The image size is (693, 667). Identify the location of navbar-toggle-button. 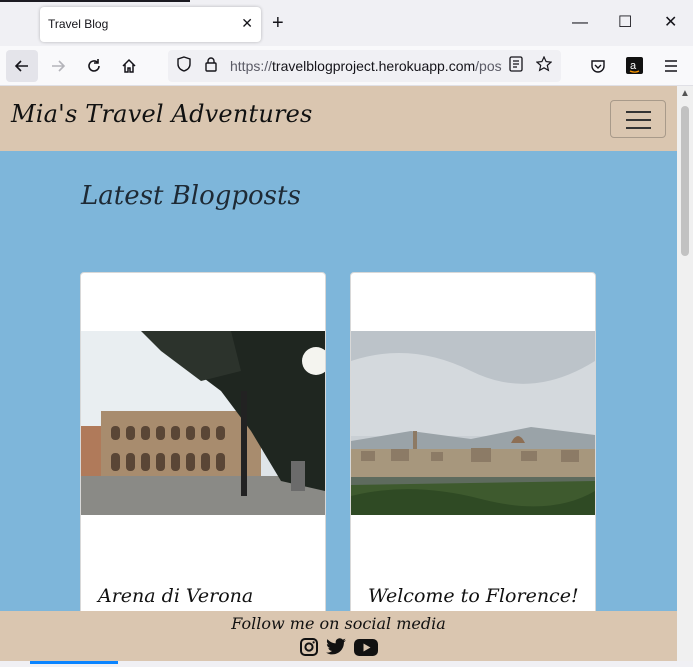
(638, 119).